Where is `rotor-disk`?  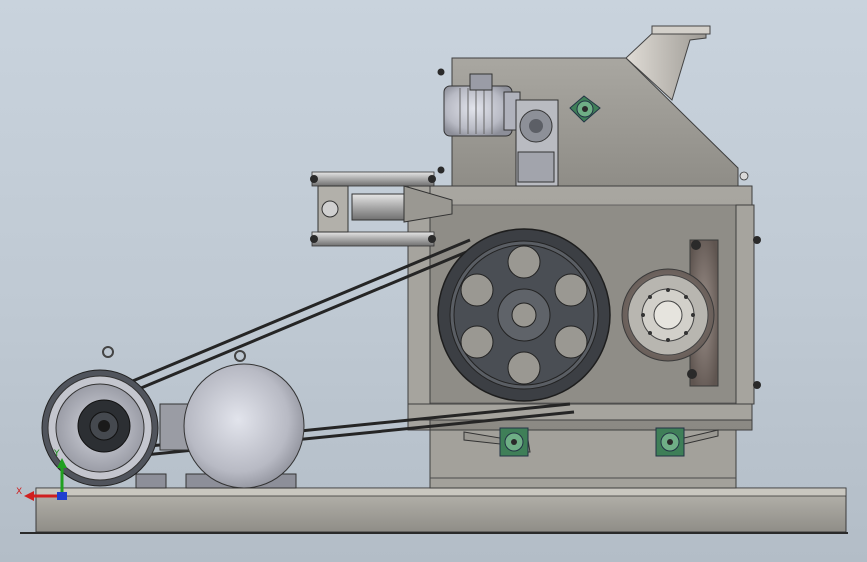 rotor-disk is located at coordinates (668, 315).